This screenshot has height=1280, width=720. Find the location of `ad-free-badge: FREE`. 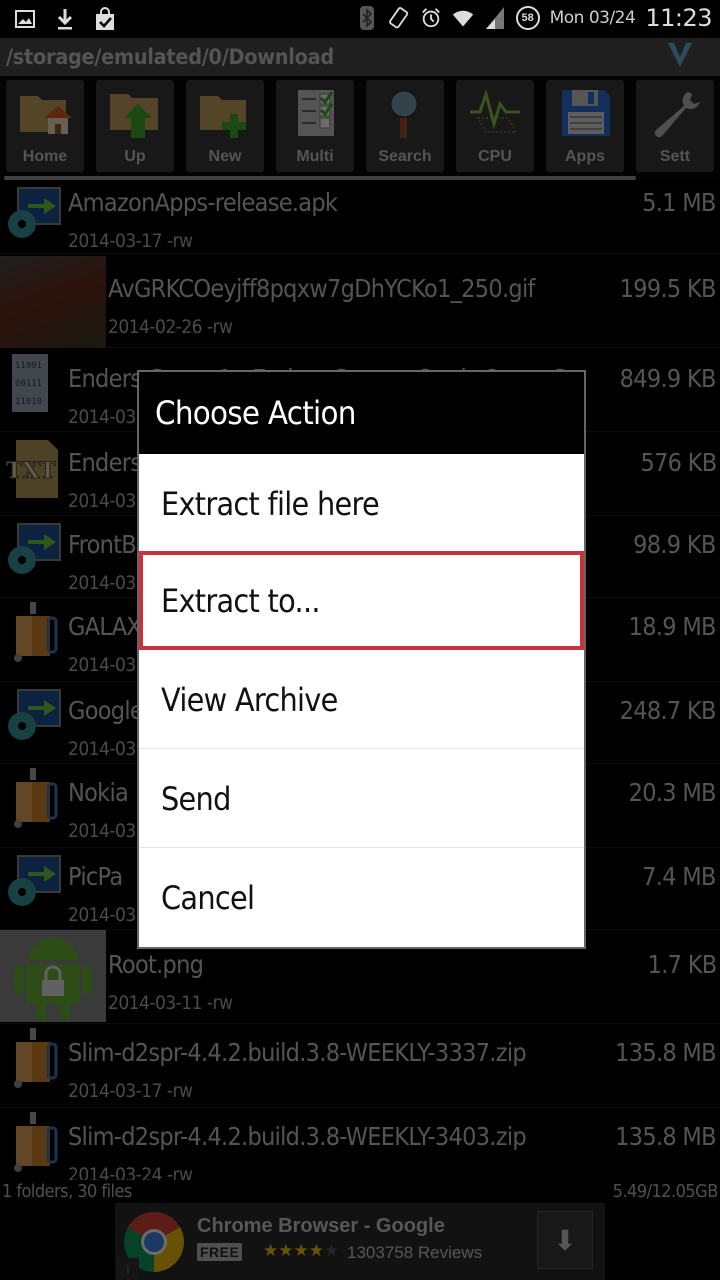

ad-free-badge: FREE is located at coordinates (220, 1252).